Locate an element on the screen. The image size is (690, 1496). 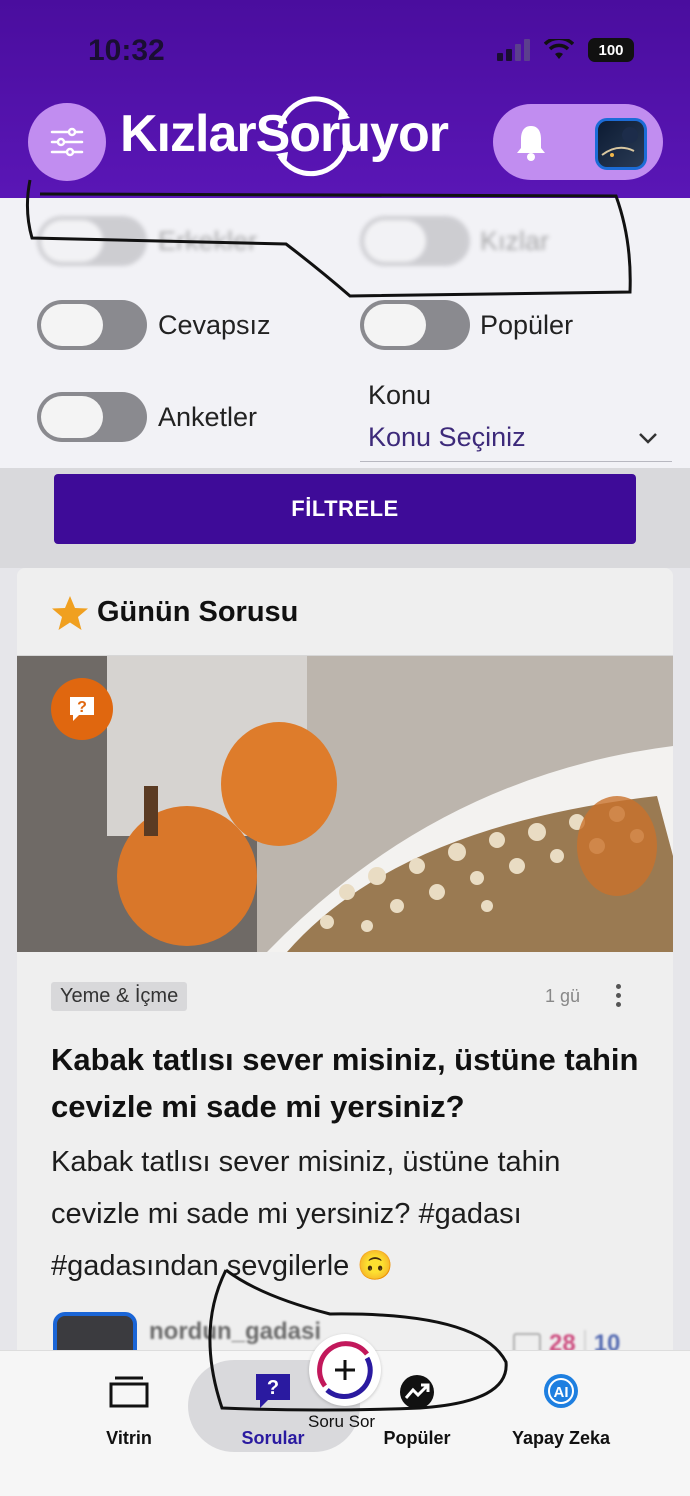
chevron-down-icon is located at coordinates (648, 438).